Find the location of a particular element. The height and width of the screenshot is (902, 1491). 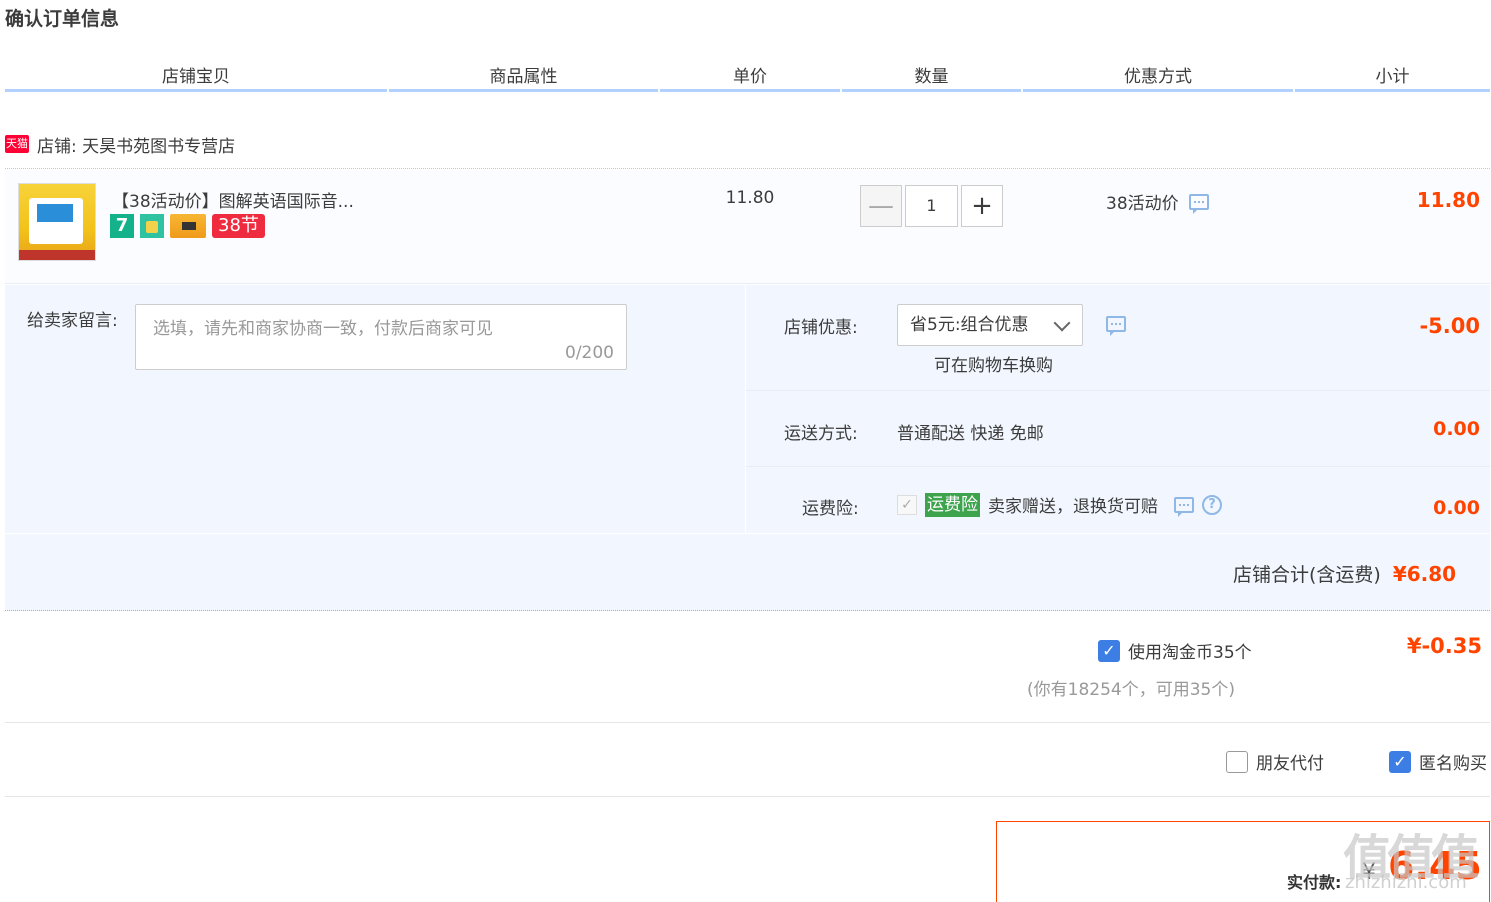

promo-label: 38活动价 is located at coordinates (1142, 204).